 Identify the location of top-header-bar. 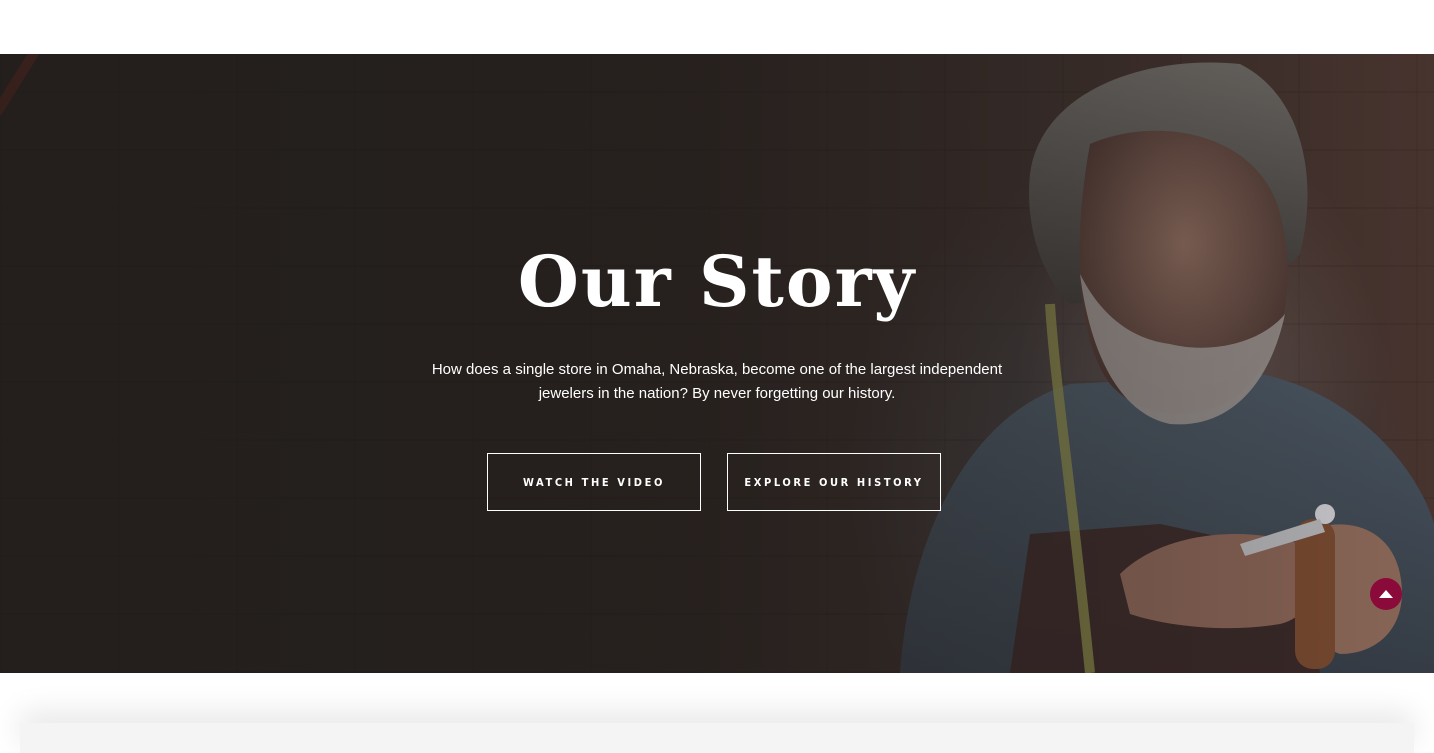
(717, 27).